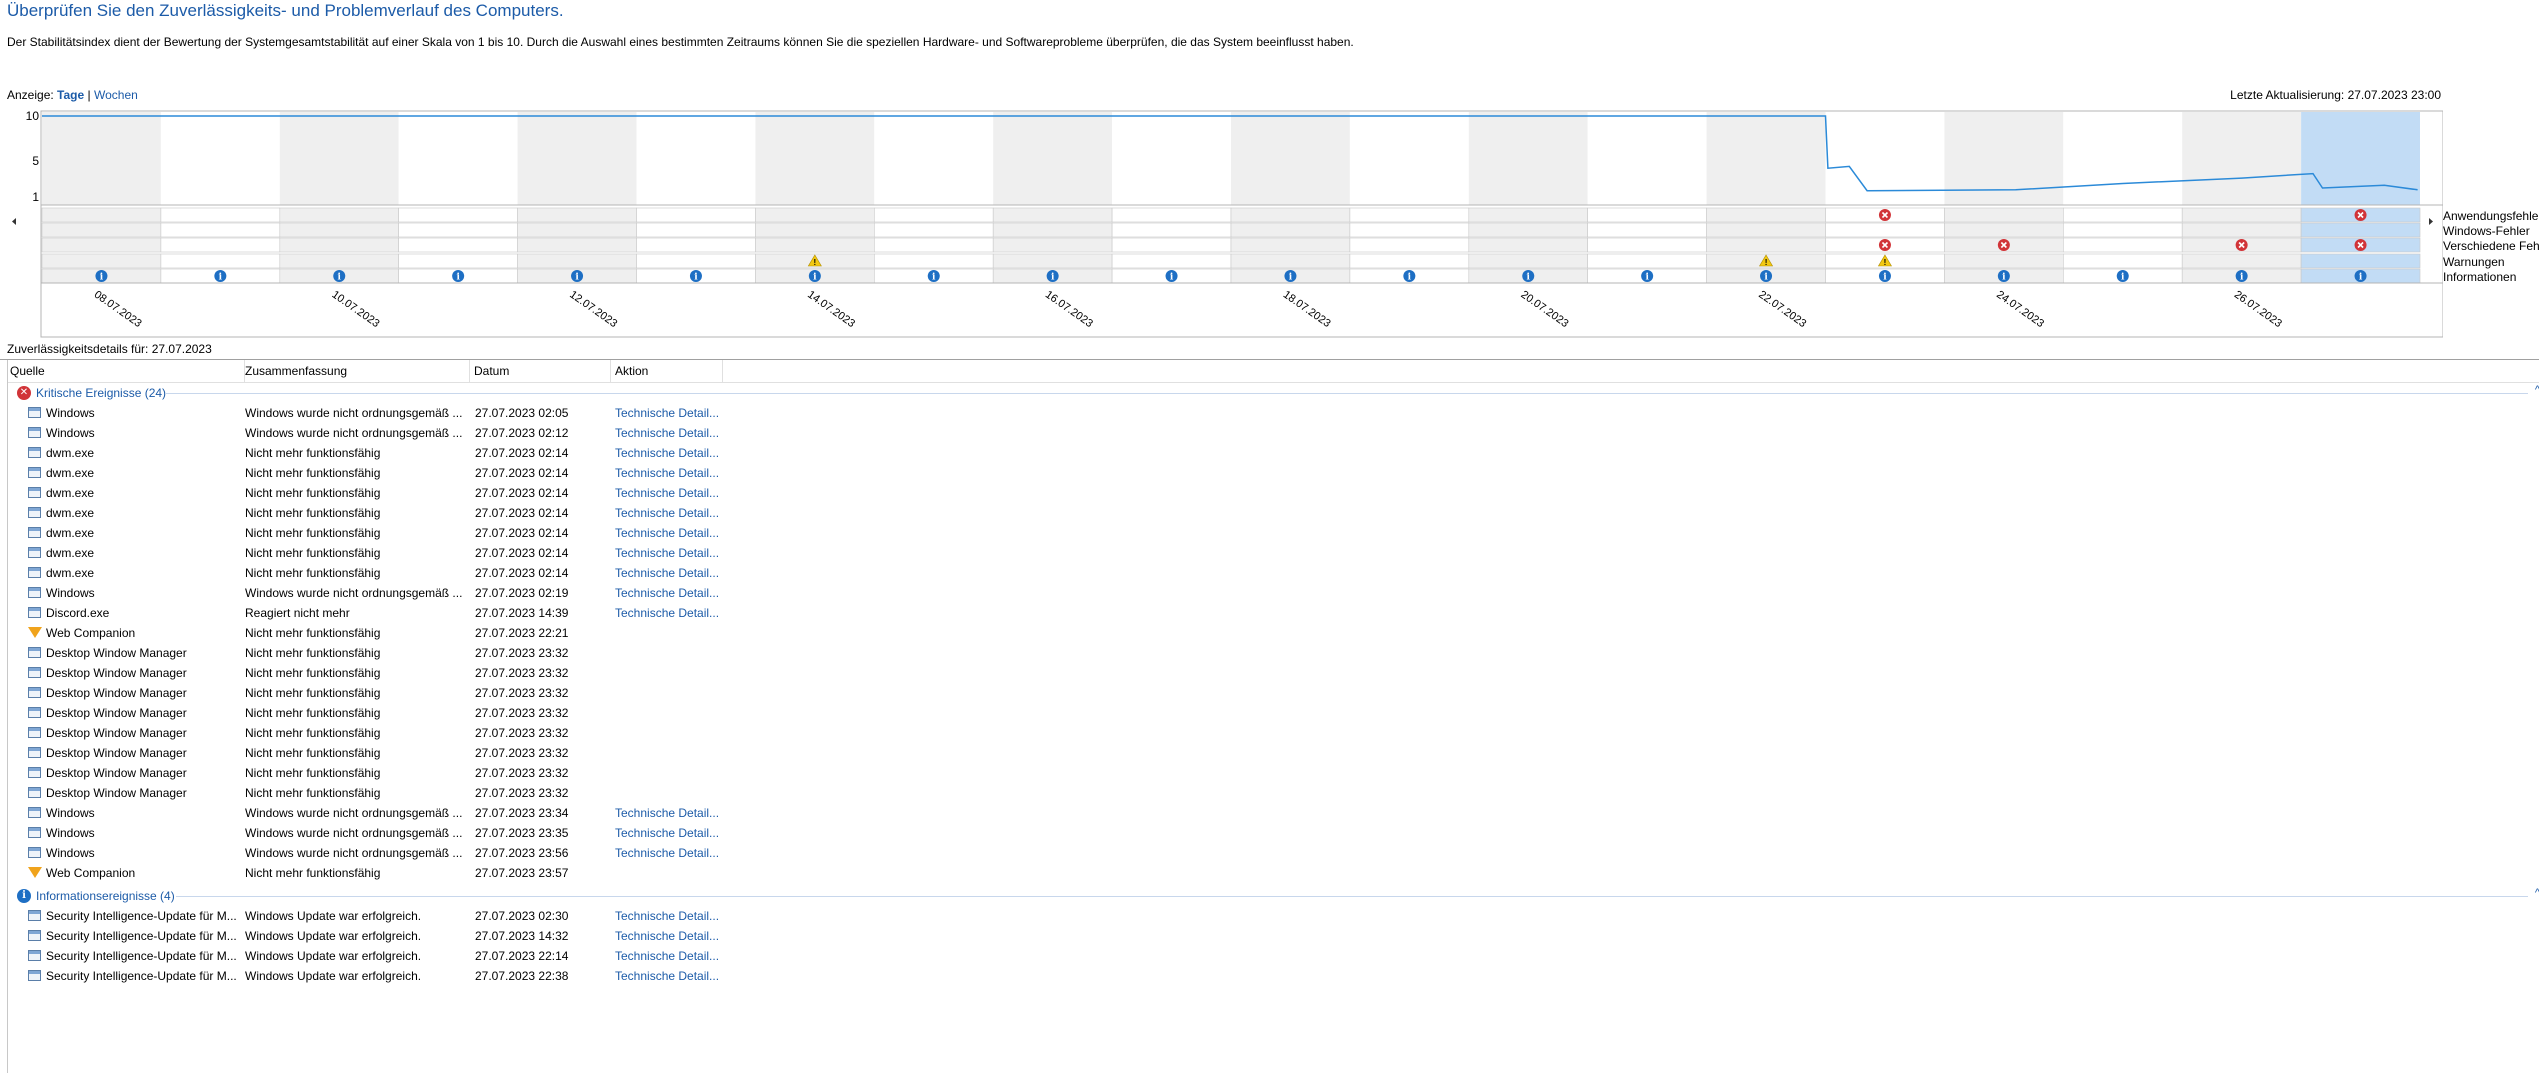  I want to click on event-group-header: i Informationsereignisse (4) ^, so click(1273, 896).